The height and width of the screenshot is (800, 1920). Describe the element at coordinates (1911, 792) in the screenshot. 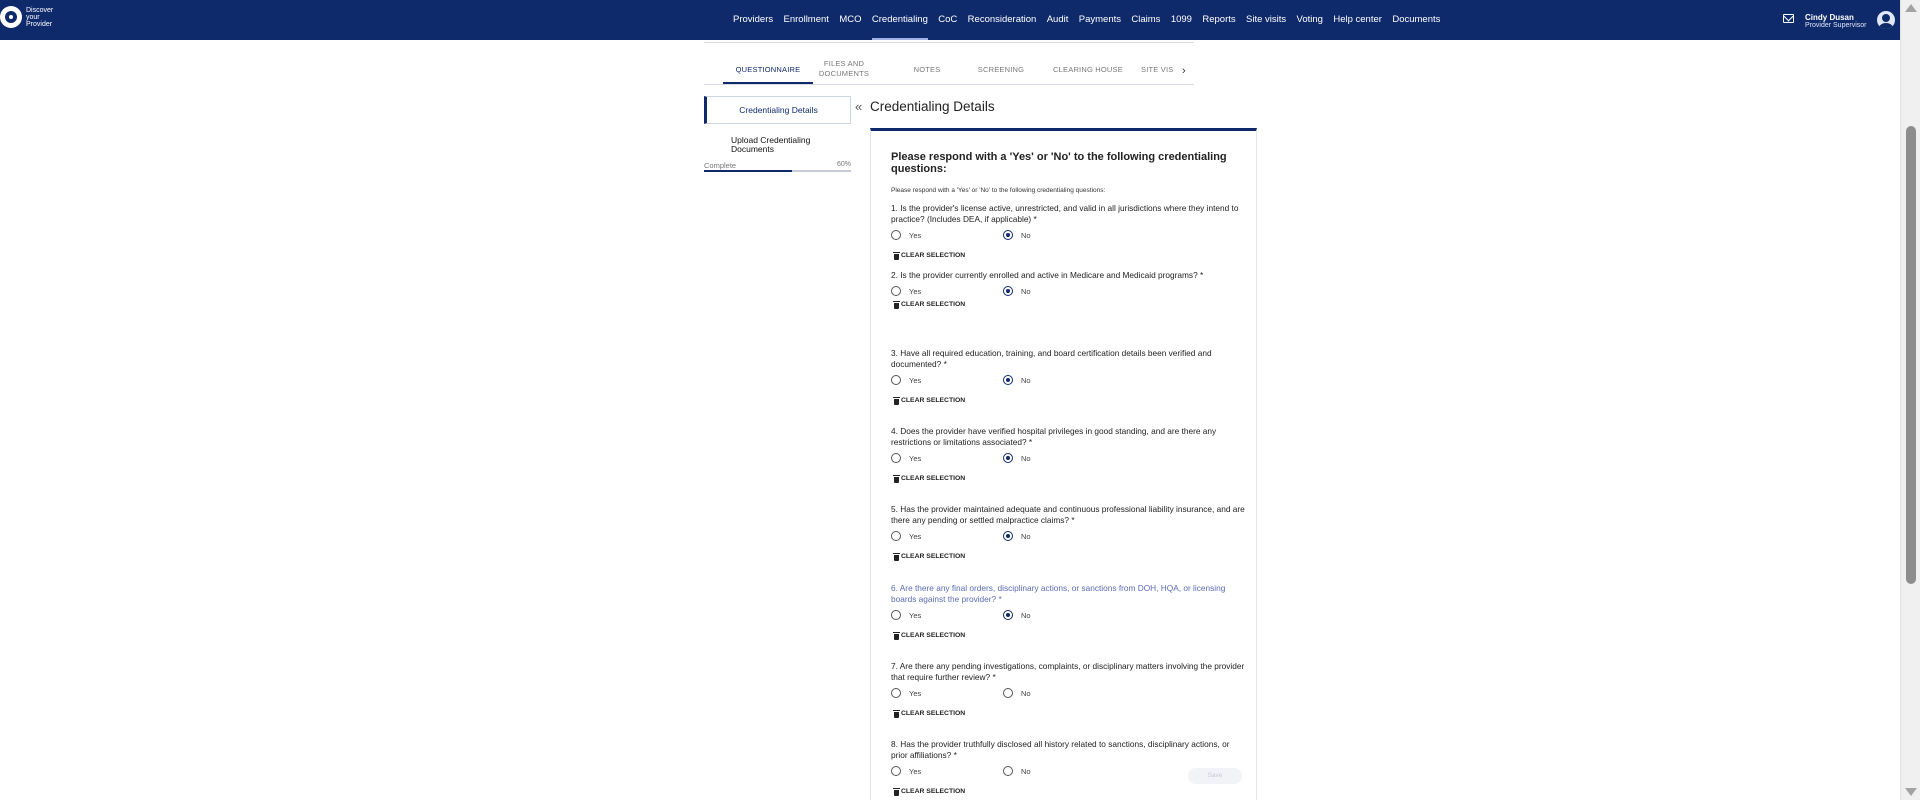

I see `scroll-down-icon` at that location.